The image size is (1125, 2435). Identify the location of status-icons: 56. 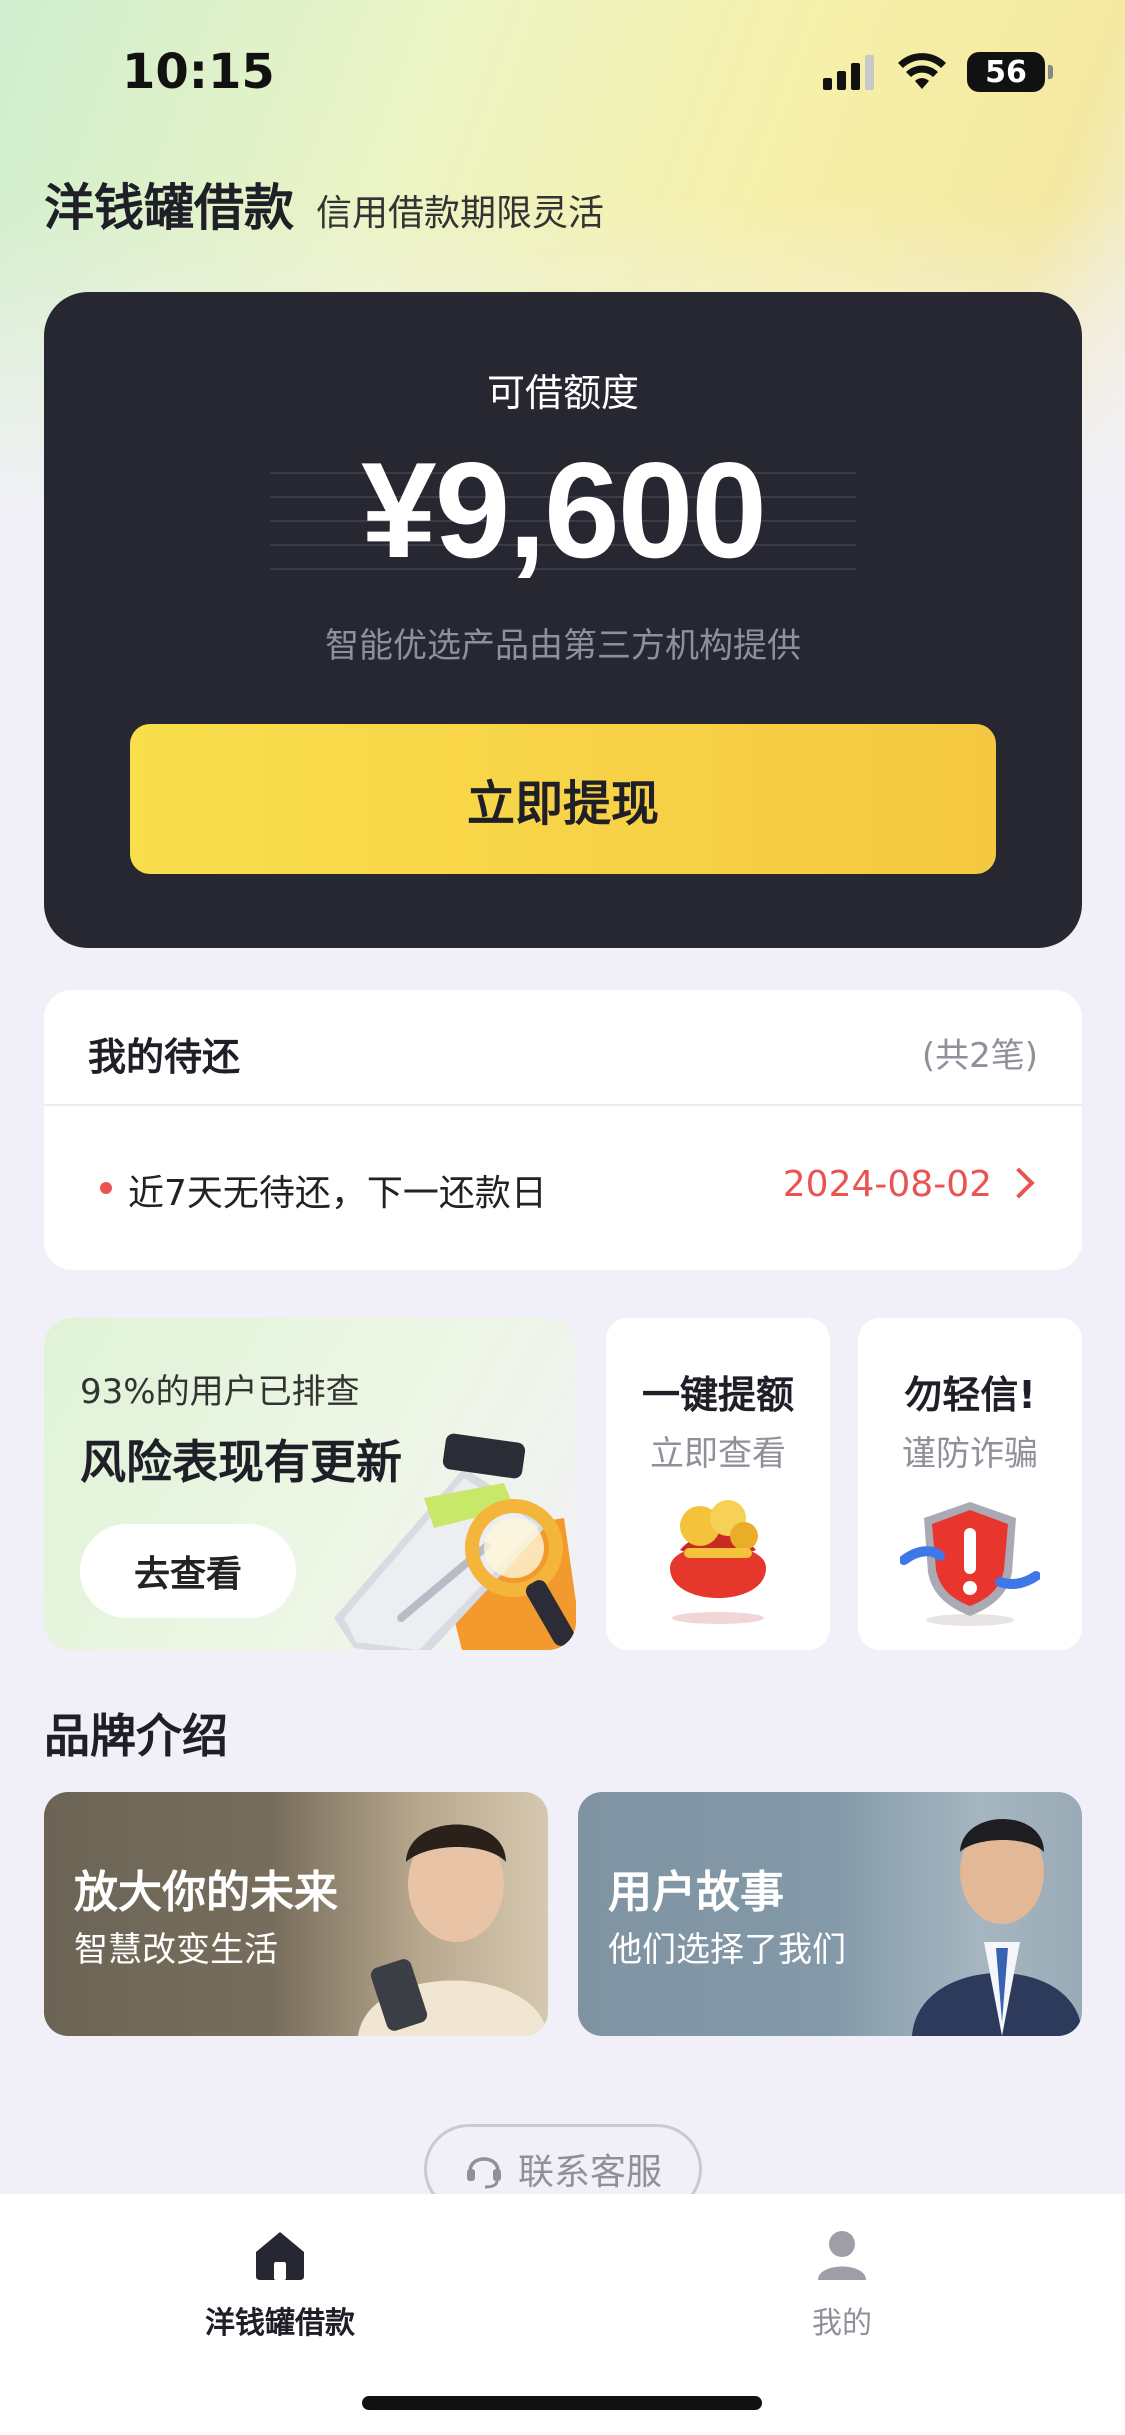
(938, 72).